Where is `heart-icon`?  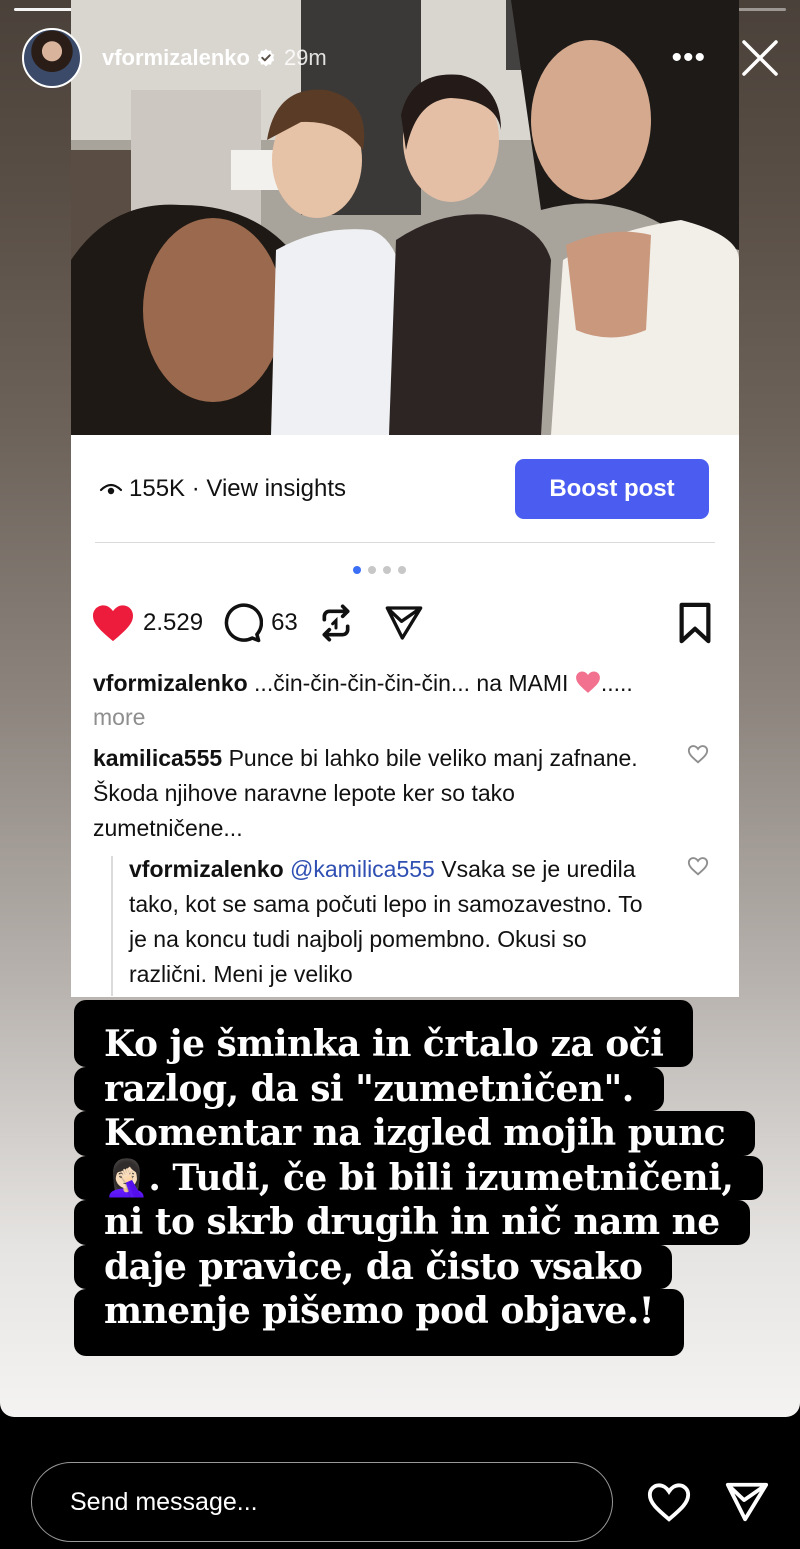
heart-icon is located at coordinates (669, 1502).